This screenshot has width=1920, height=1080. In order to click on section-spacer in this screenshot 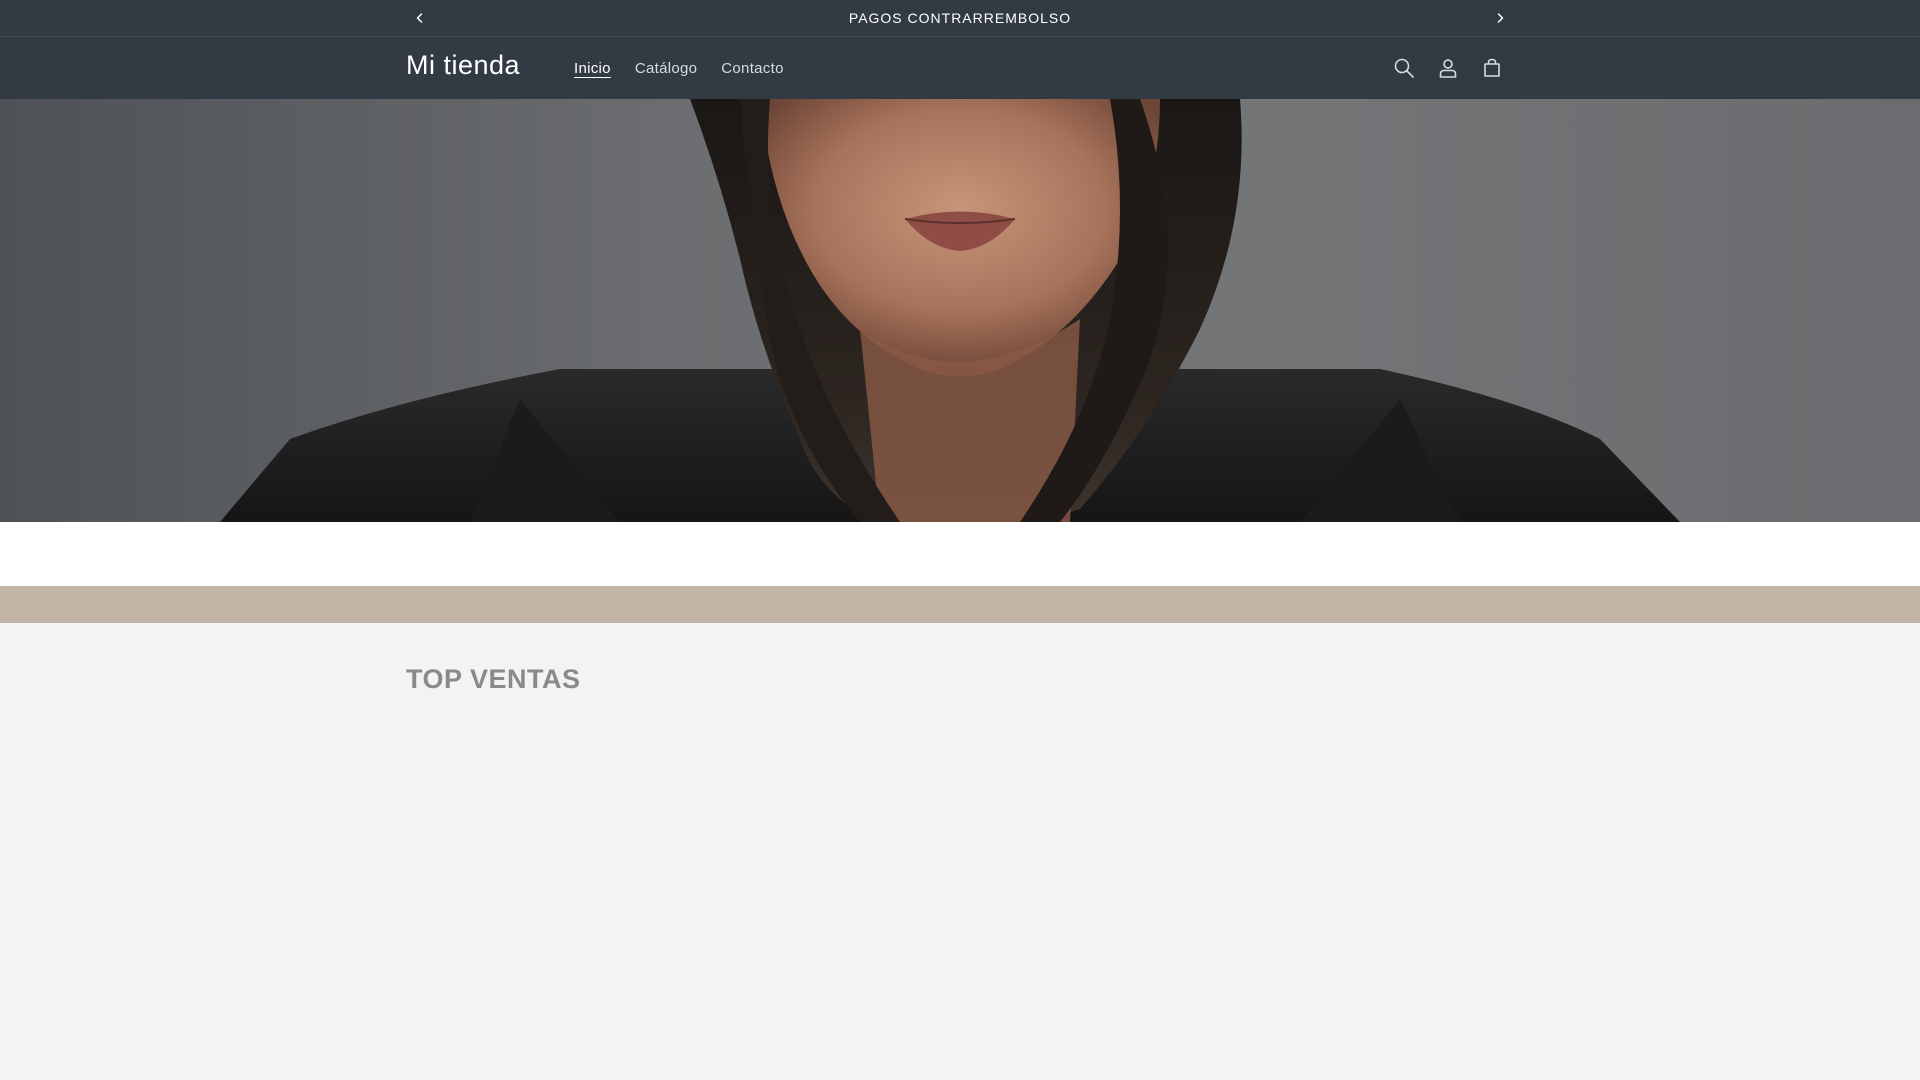, I will do `click(960, 554)`.